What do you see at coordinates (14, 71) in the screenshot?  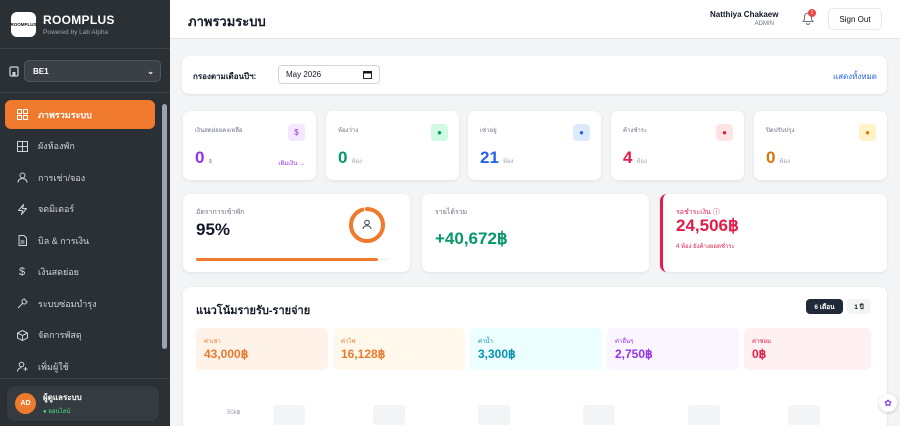 I see `building-icon` at bounding box center [14, 71].